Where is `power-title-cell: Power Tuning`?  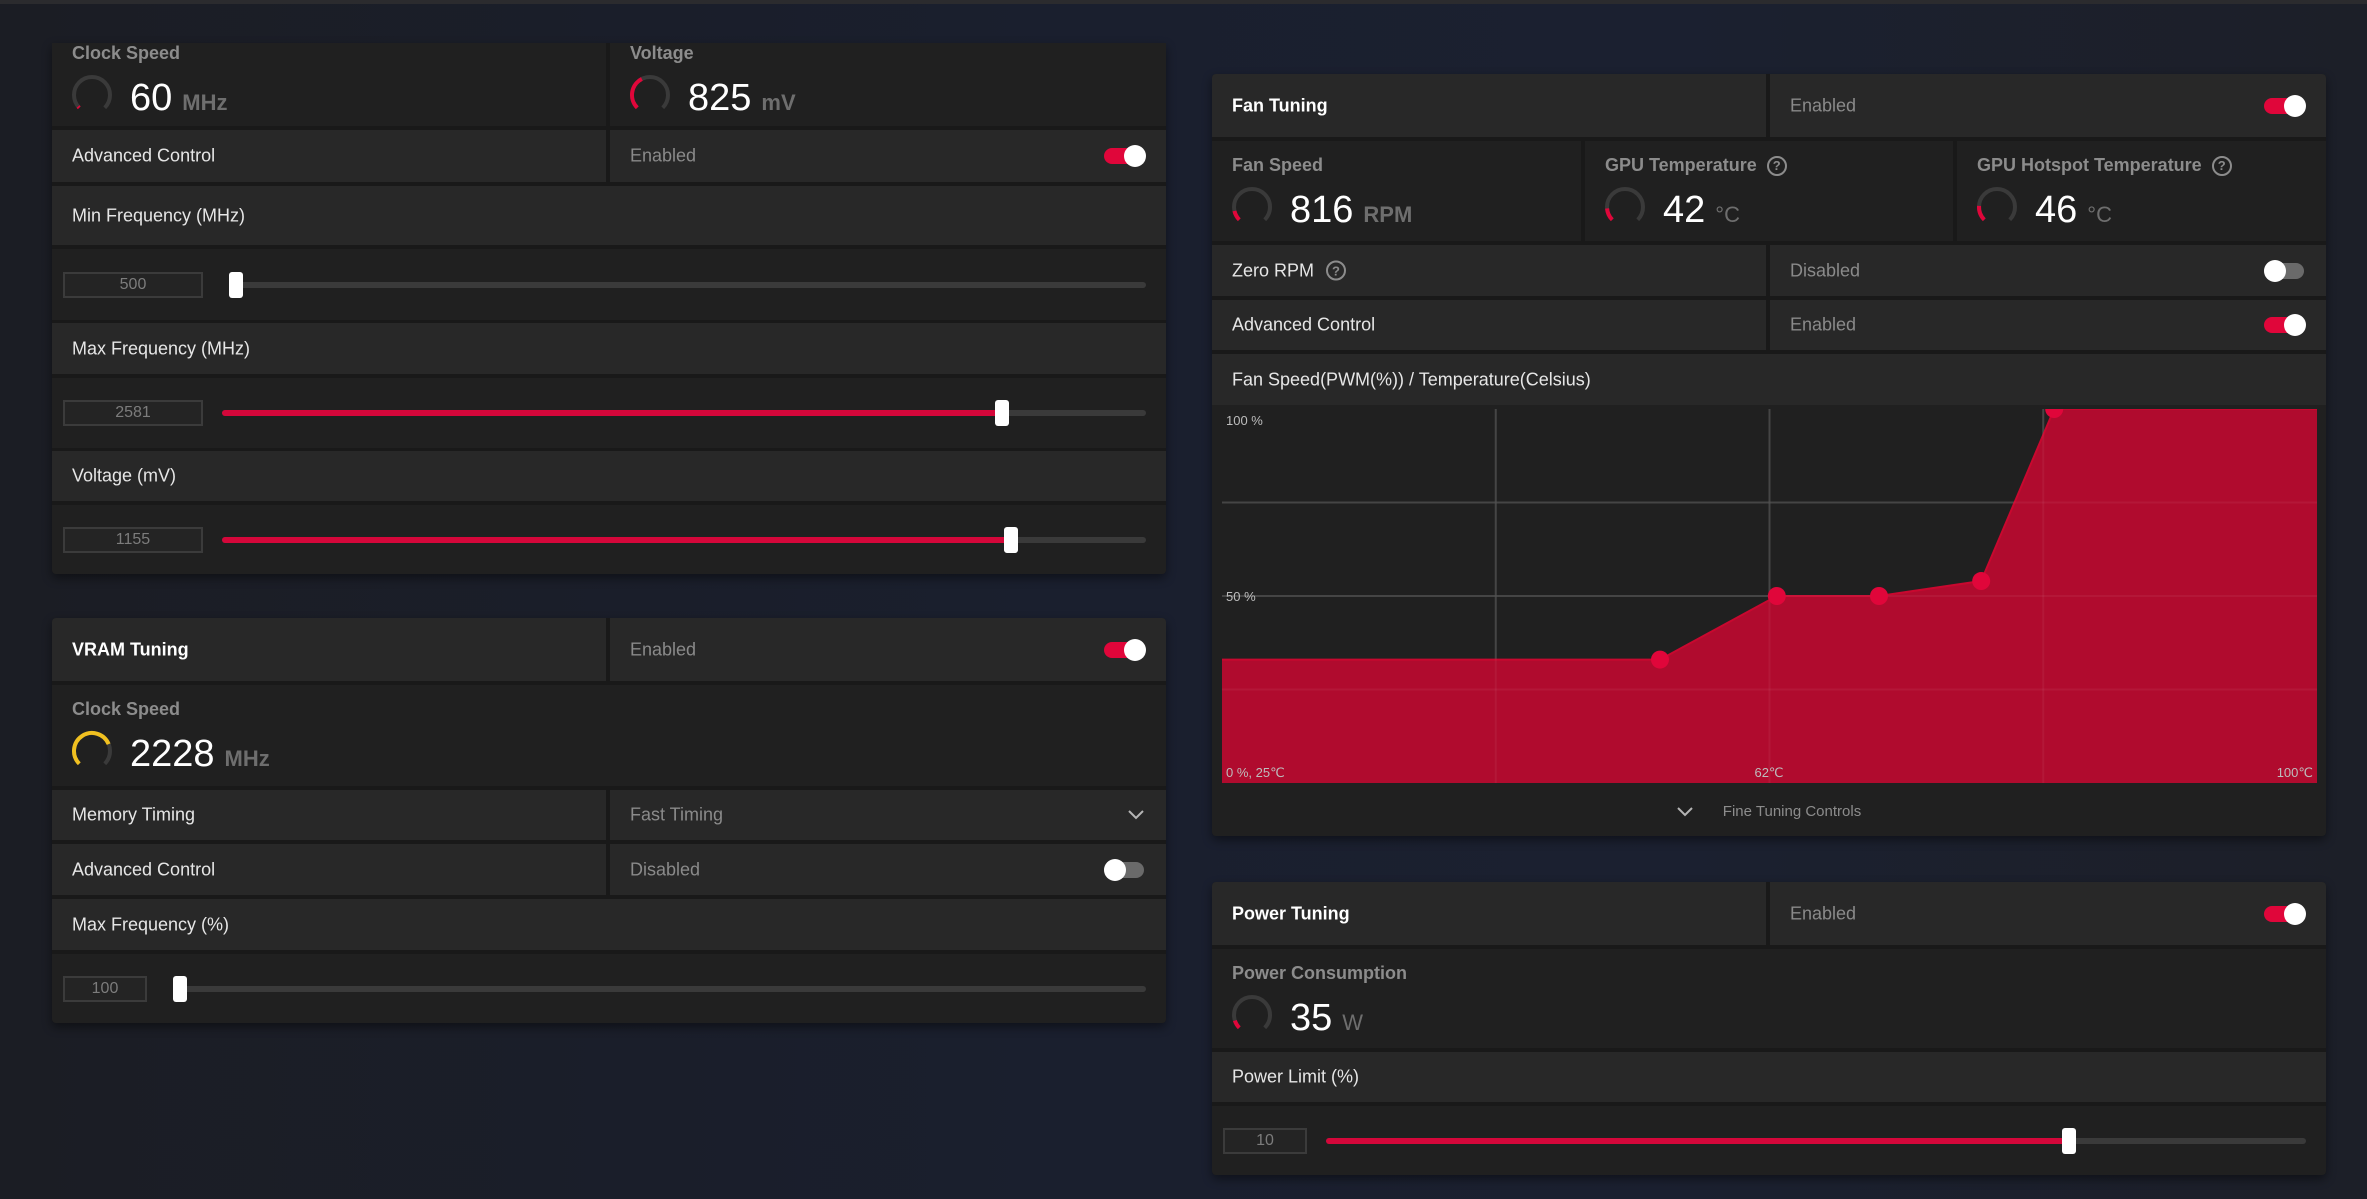
power-title-cell: Power Tuning is located at coordinates (1489, 913).